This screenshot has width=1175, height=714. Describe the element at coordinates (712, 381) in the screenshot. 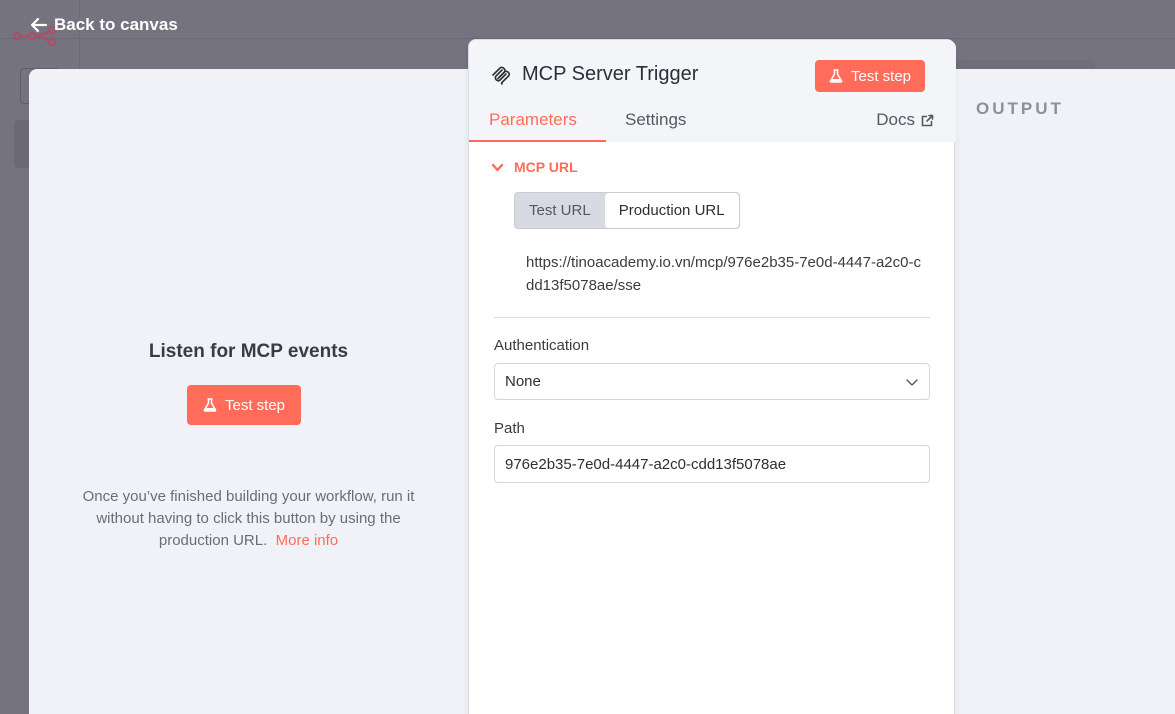

I see `authentication-select: None` at that location.